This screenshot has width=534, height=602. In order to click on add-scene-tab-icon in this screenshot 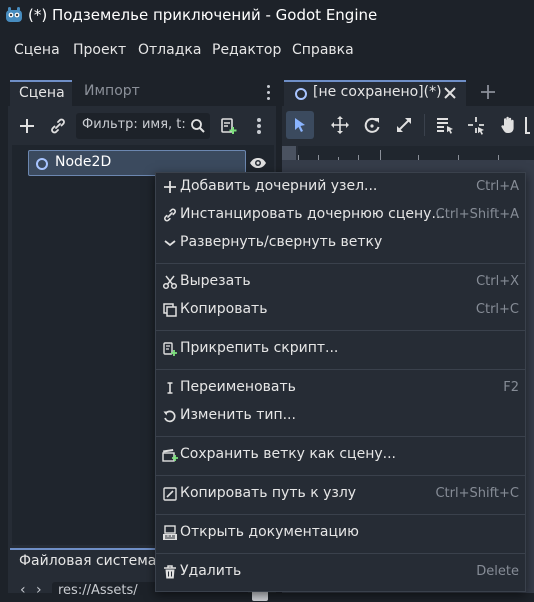, I will do `click(488, 92)`.